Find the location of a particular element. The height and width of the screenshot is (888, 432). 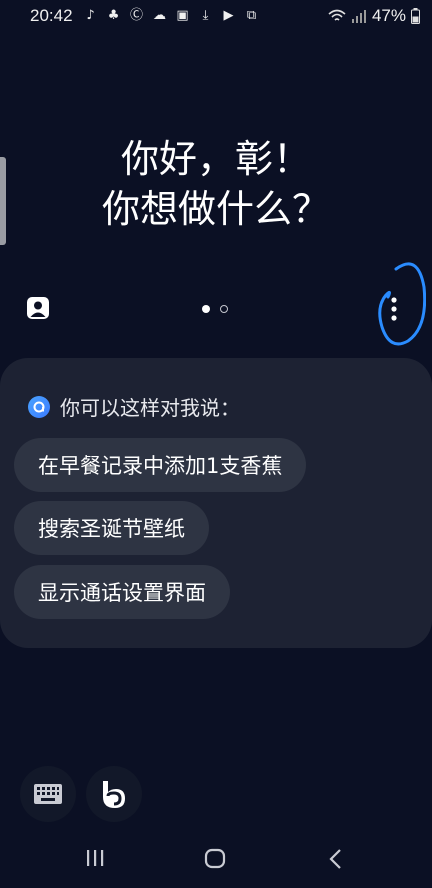

download-icon: ⤓ is located at coordinates (205, 15).